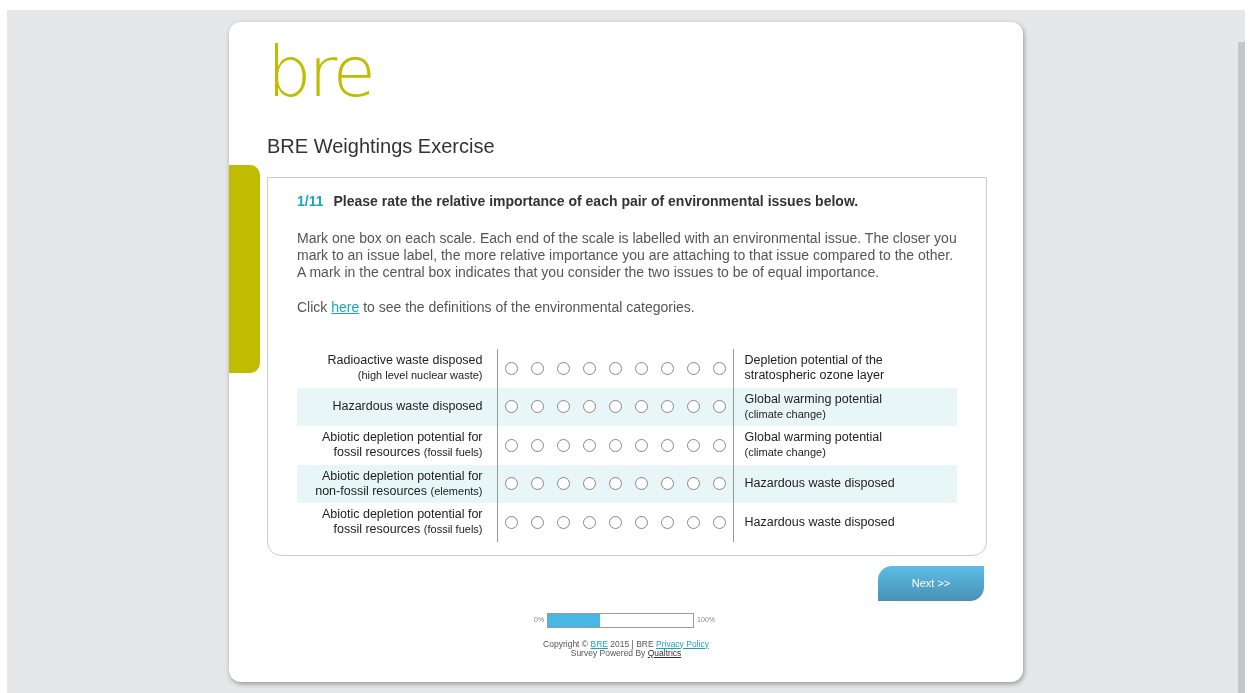  I want to click on brand-link: BRE, so click(599, 643).